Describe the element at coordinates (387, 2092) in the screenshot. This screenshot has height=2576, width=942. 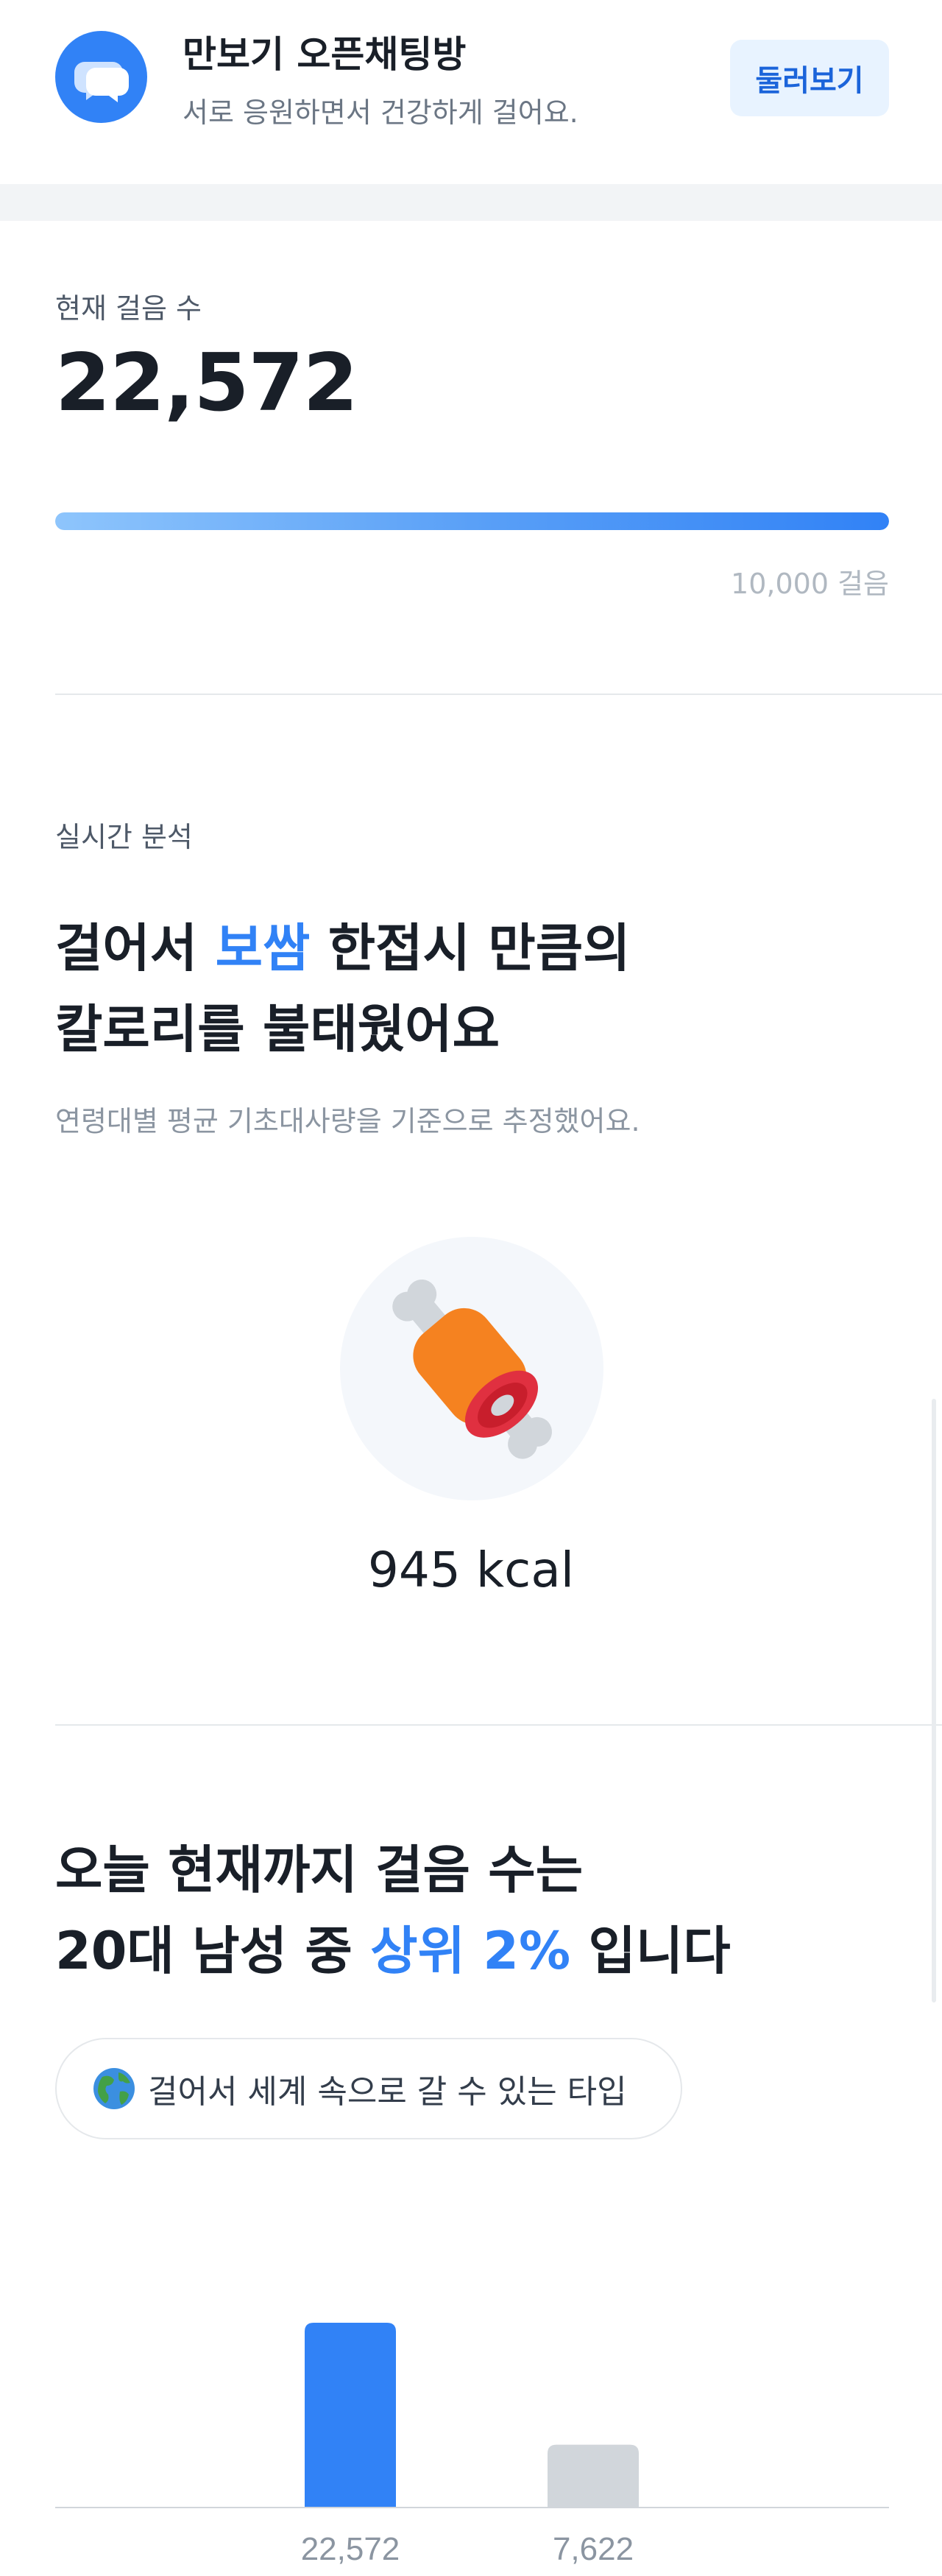
I see `walker-type-label: 걸어서 세계 속으로 갈 수 있는 타입` at that location.